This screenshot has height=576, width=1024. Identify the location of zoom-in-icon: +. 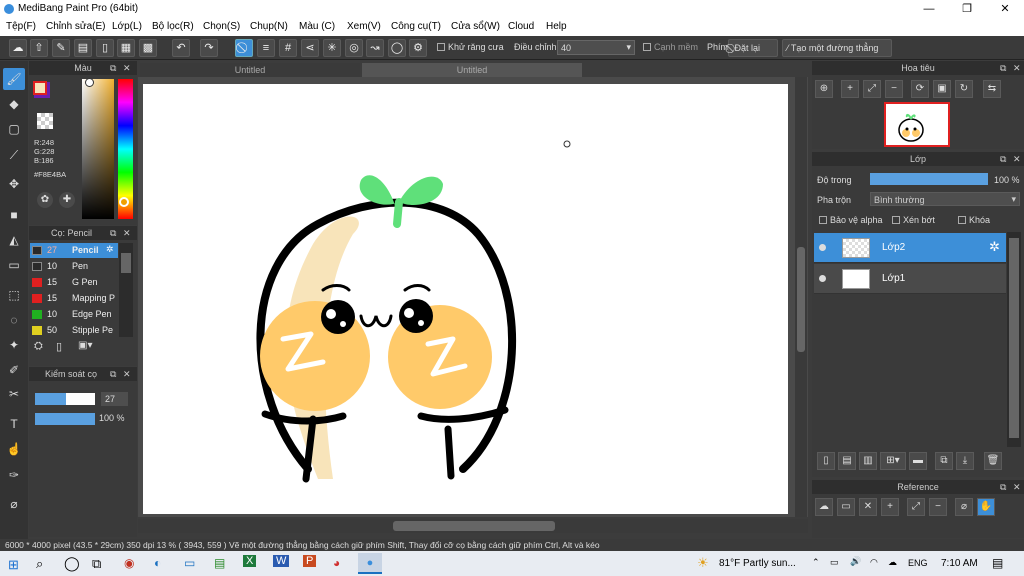
(890, 507).